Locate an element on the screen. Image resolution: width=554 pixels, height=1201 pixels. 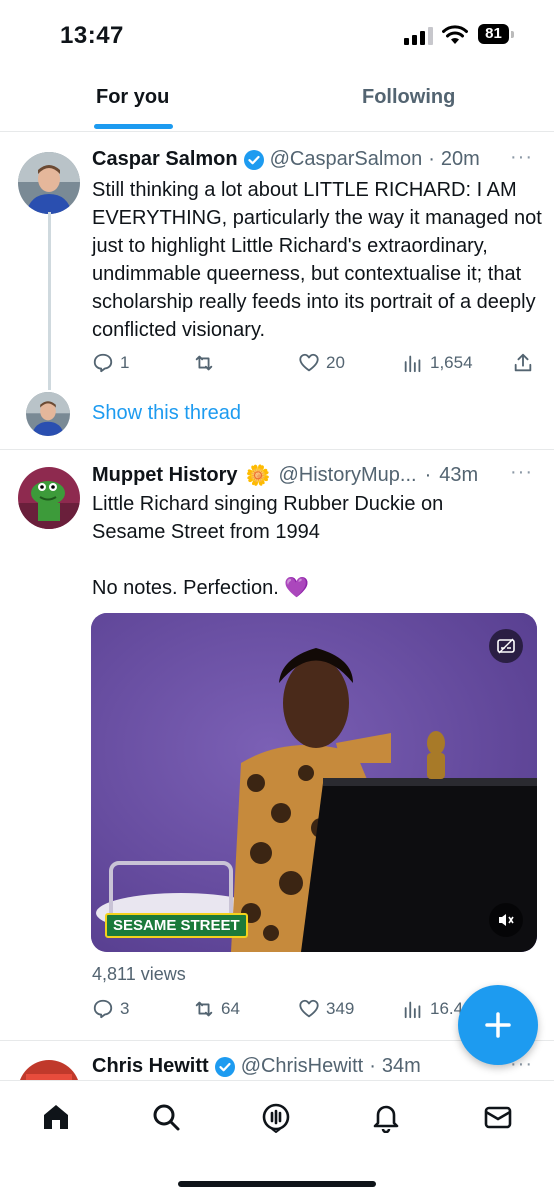
tweet-time: 34m is located at coordinates (401, 1066).